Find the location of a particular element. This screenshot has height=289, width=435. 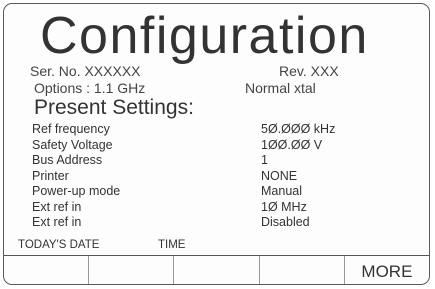

setting-row-printer: Printer NONE is located at coordinates (202, 177).